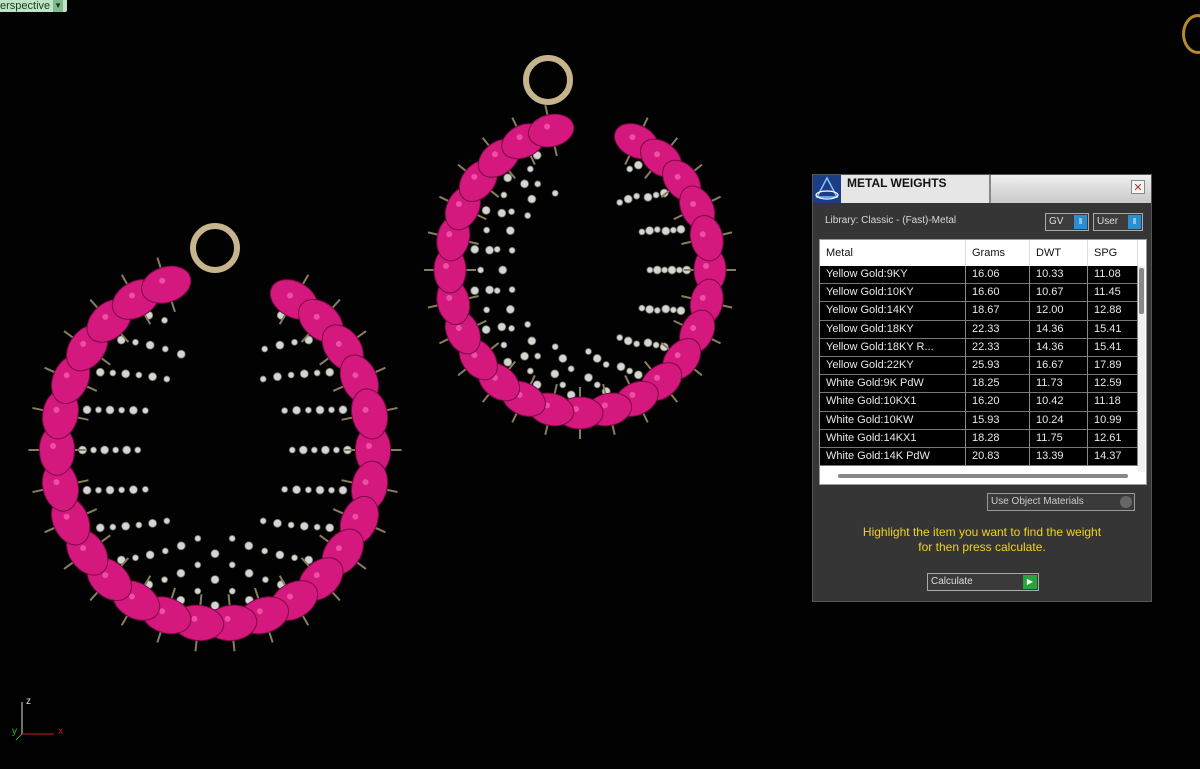 The width and height of the screenshot is (1200, 769). I want to click on library-label: Library: Classic - (Fast)-Metal, so click(891, 220).